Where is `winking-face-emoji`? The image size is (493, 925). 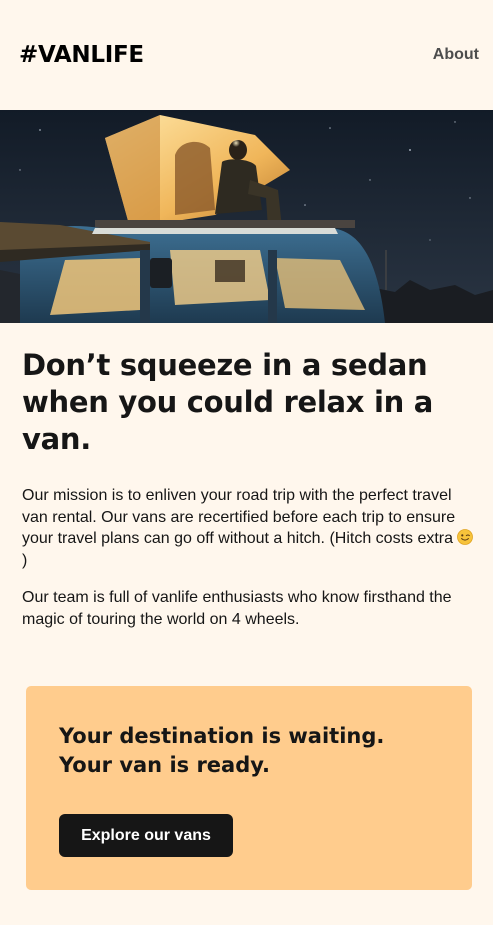
winking-face-emoji is located at coordinates (465, 537).